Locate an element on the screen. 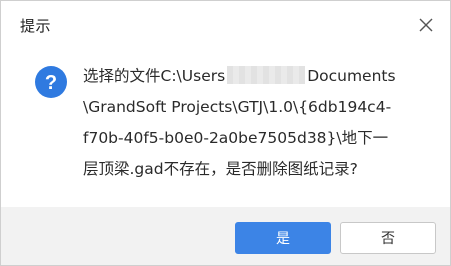  dialog-title: 提示 is located at coordinates (36, 26).